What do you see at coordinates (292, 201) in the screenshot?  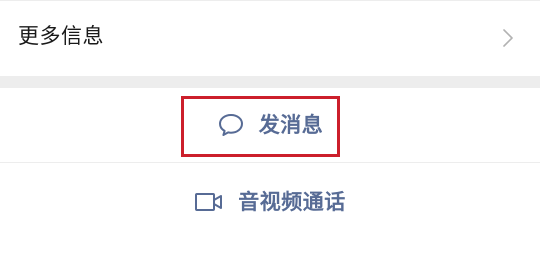 I see `av-call-label: 音视频通话` at bounding box center [292, 201].